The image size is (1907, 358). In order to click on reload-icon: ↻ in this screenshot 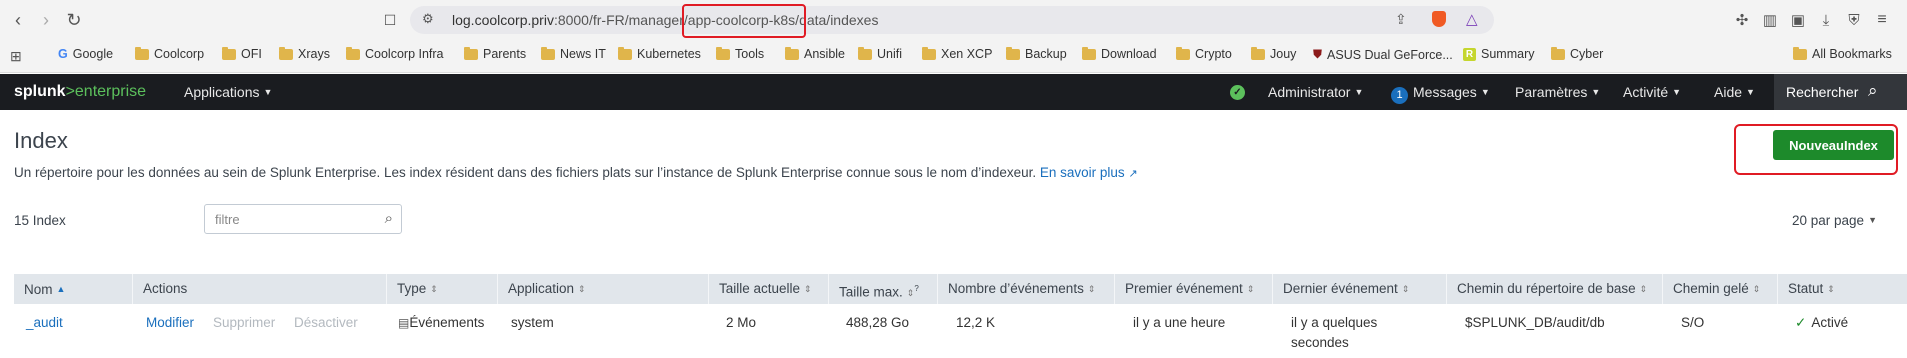, I will do `click(74, 20)`.